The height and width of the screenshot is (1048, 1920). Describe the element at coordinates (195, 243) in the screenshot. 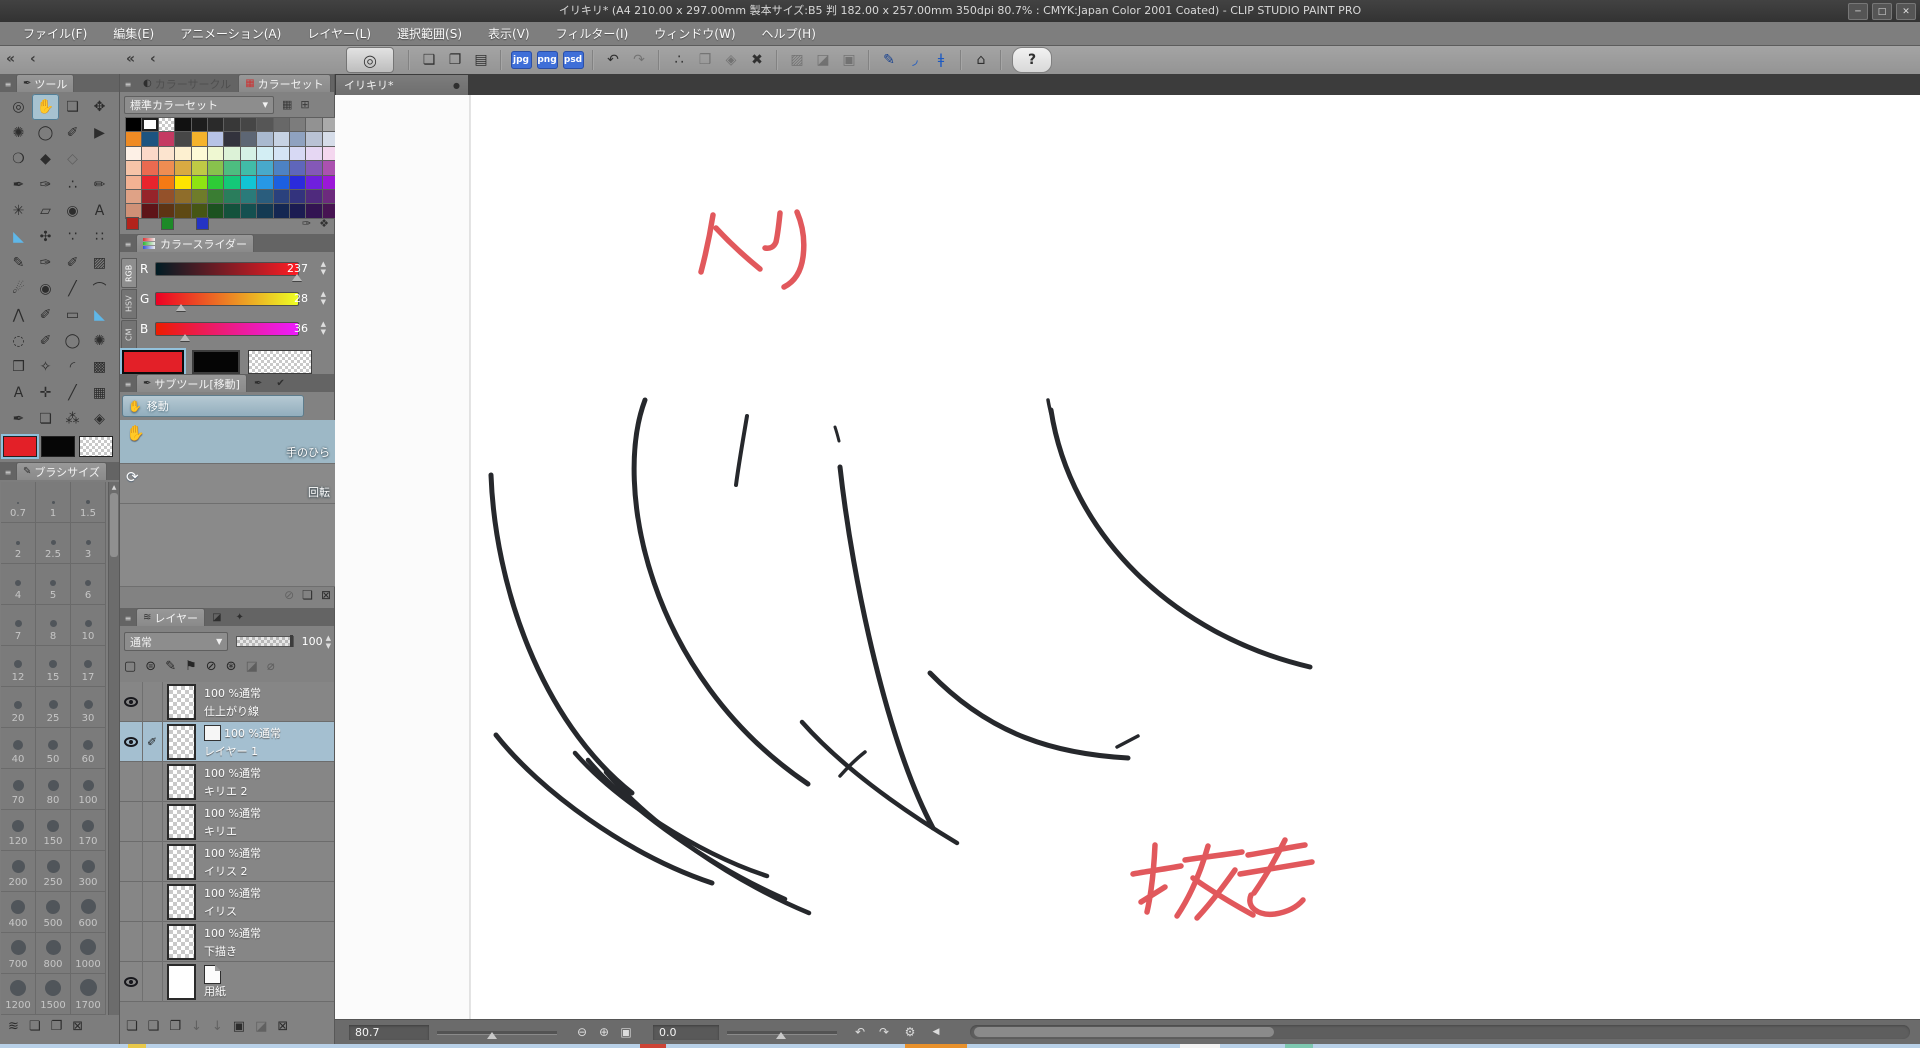

I see `tab-color-slider: カラースライダー` at that location.